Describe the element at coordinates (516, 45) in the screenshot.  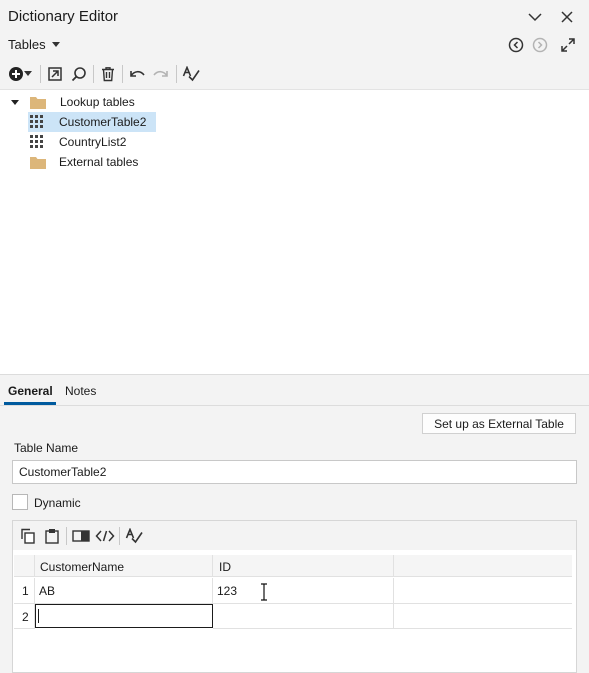
I see `back-circle-icon` at that location.